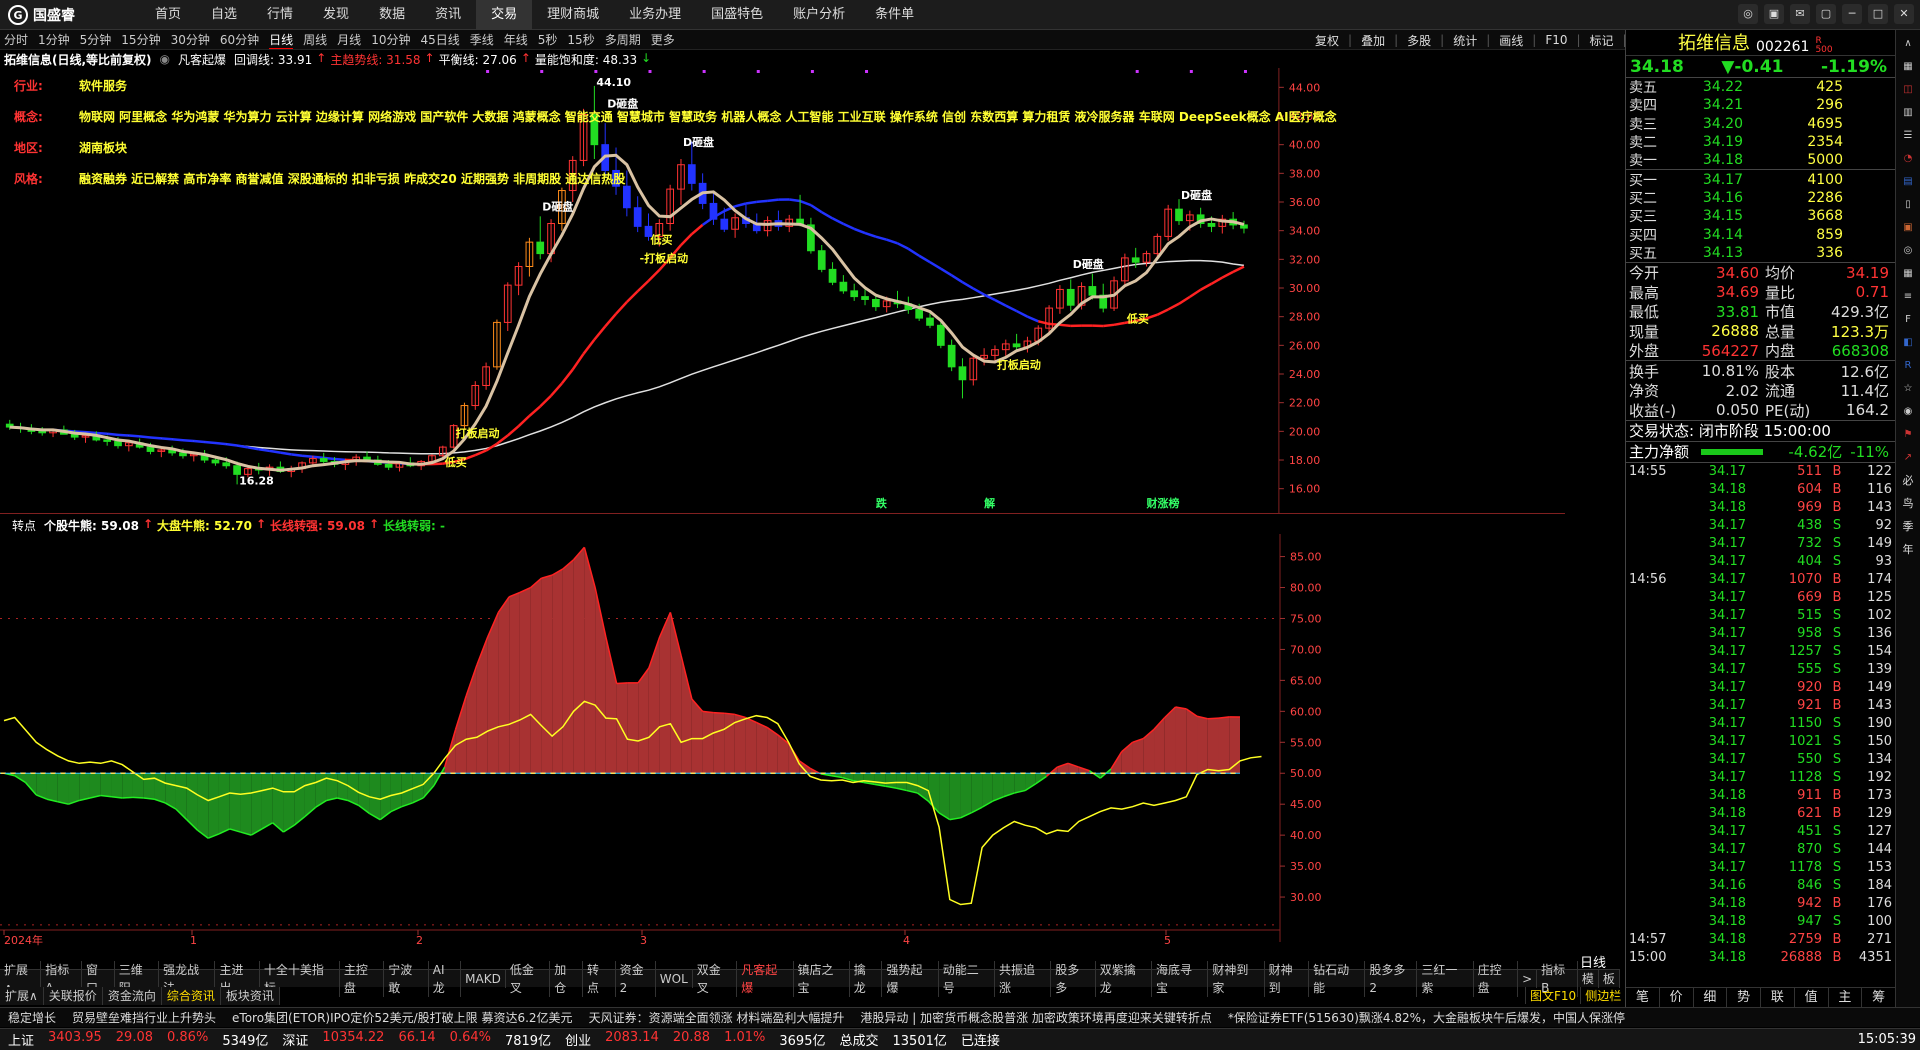 The height and width of the screenshot is (1050, 1920). What do you see at coordinates (1908, 204) in the screenshot?
I see `page-icon: ▯` at bounding box center [1908, 204].